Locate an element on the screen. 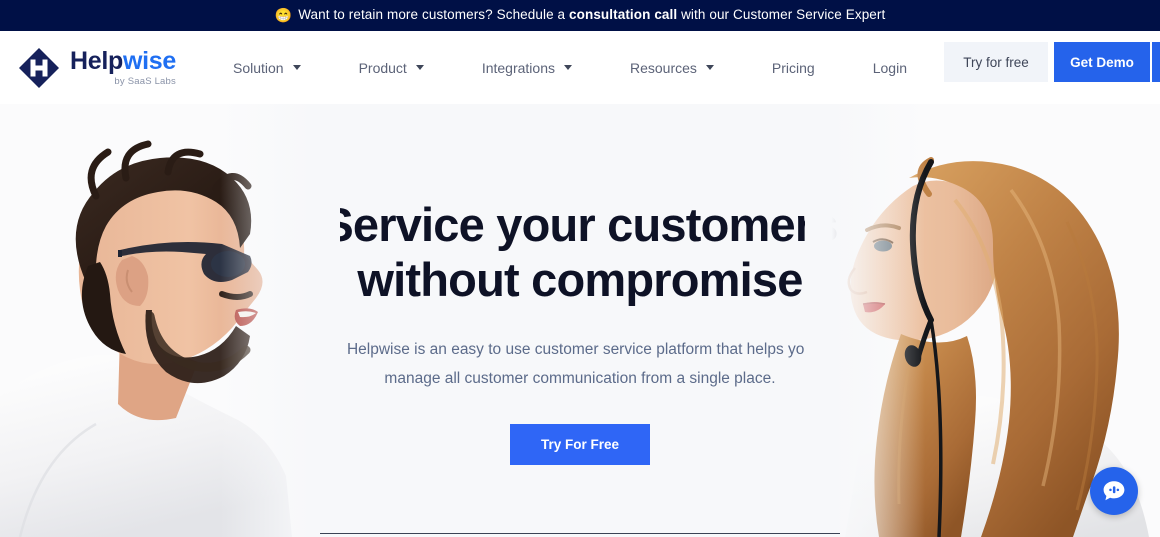  logo-wordmark: Helpwise by SaaS Labs is located at coordinates (123, 66).